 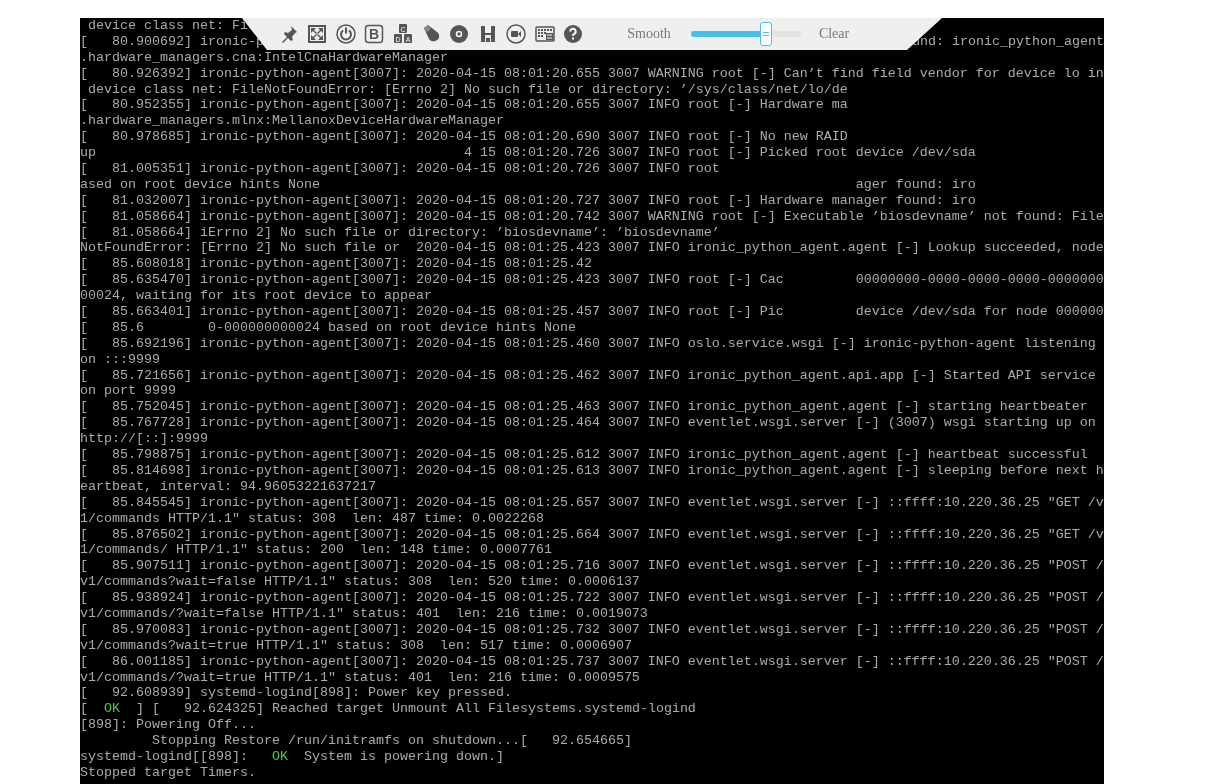 What do you see at coordinates (296, 693) in the screenshot?
I see `console-line: [ 92.608939] systemd-logind[898]: Power key pressed.` at bounding box center [296, 693].